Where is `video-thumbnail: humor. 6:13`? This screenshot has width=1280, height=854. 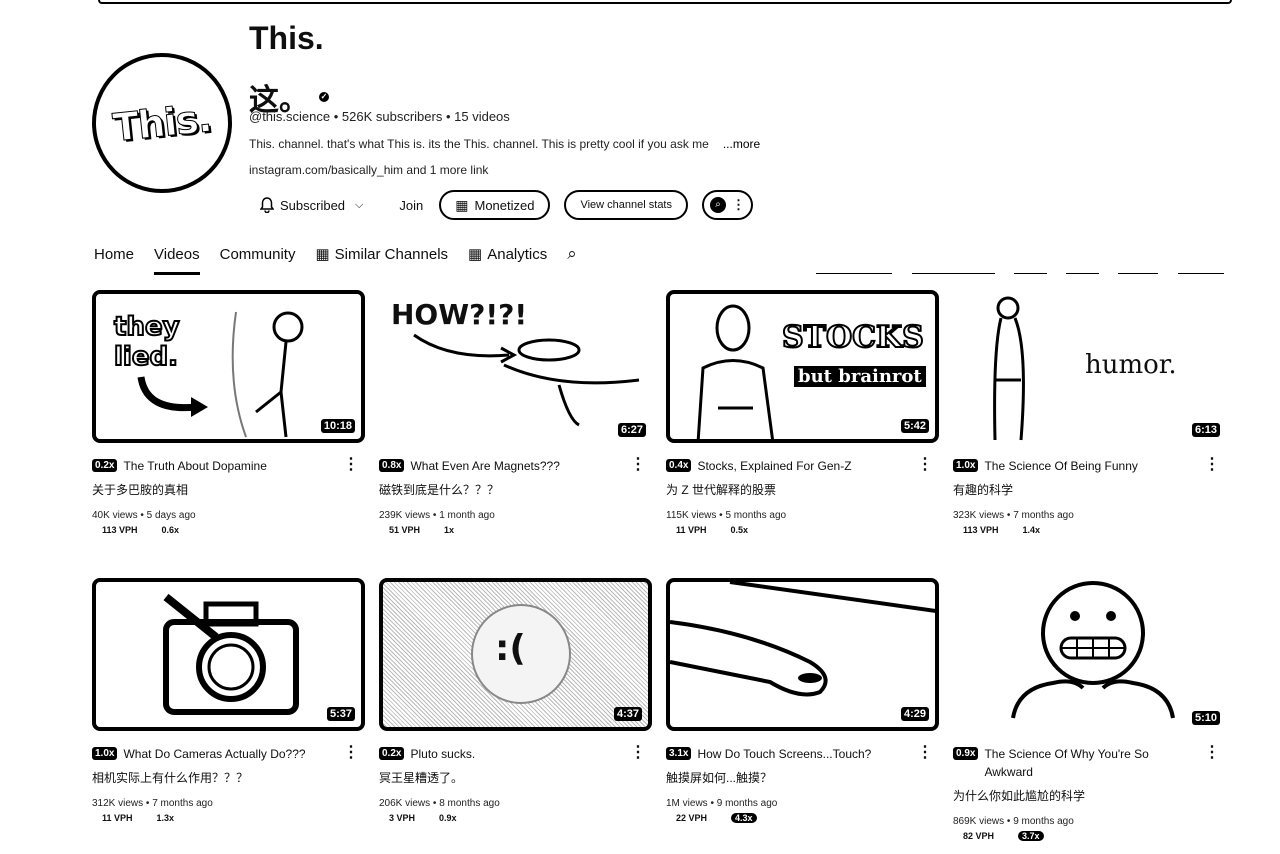 video-thumbnail: humor. 6:13 is located at coordinates (1089, 366).